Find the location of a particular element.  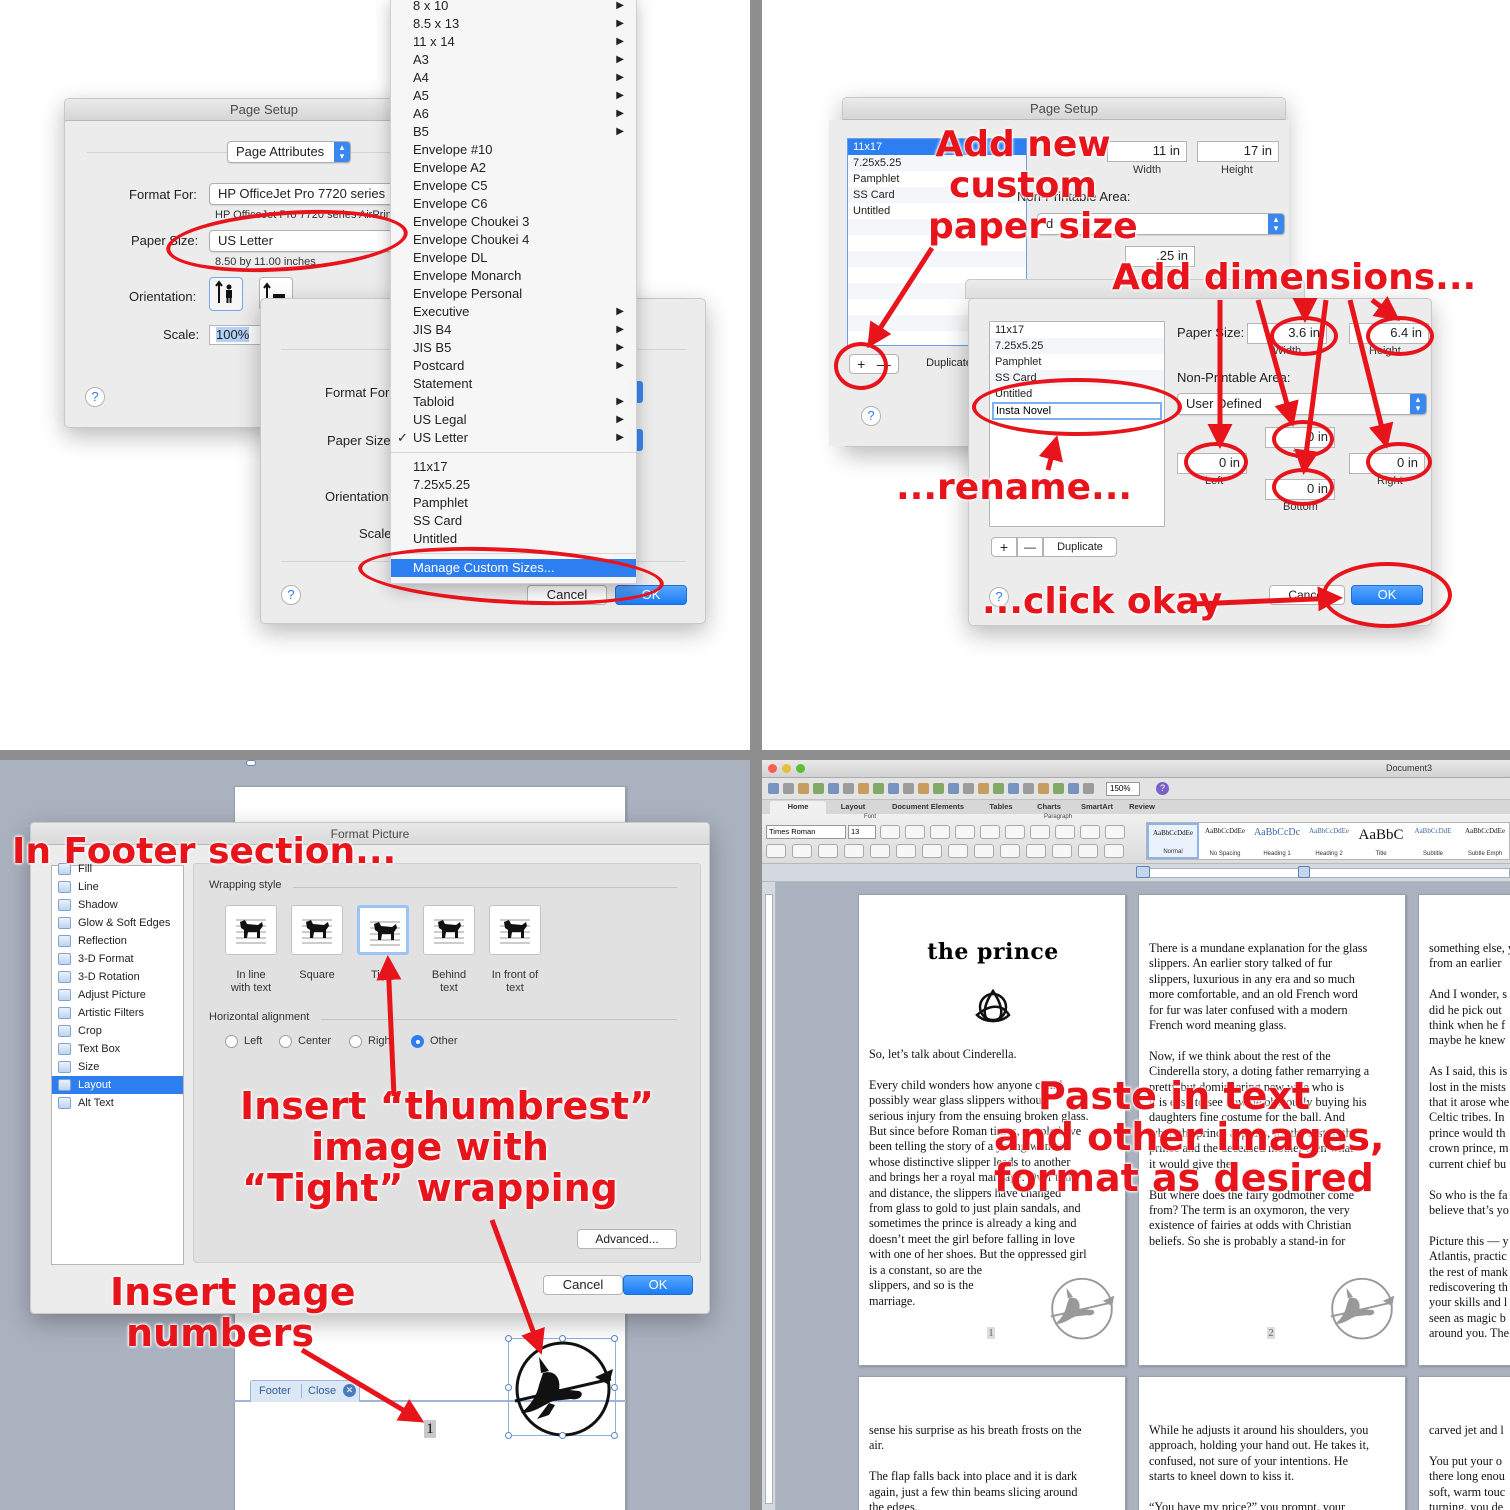

menu-item: B5 ▶ is located at coordinates (513, 132).